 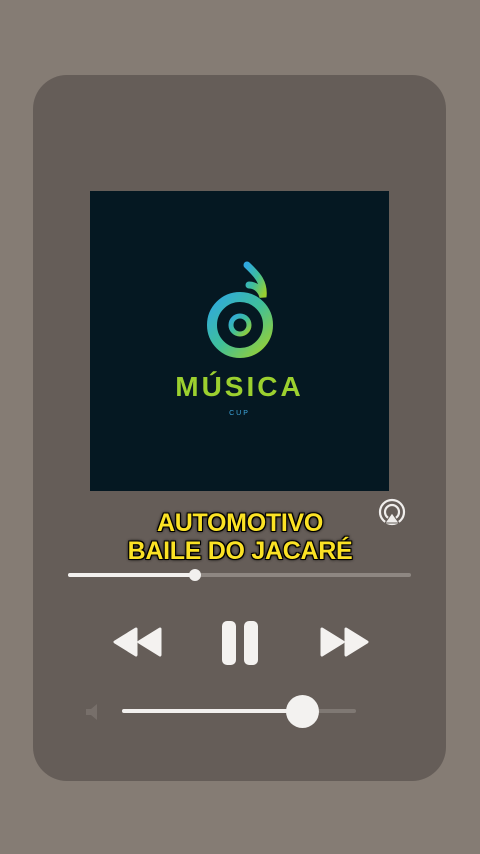 I want to click on volume-knob, so click(x=303, y=711).